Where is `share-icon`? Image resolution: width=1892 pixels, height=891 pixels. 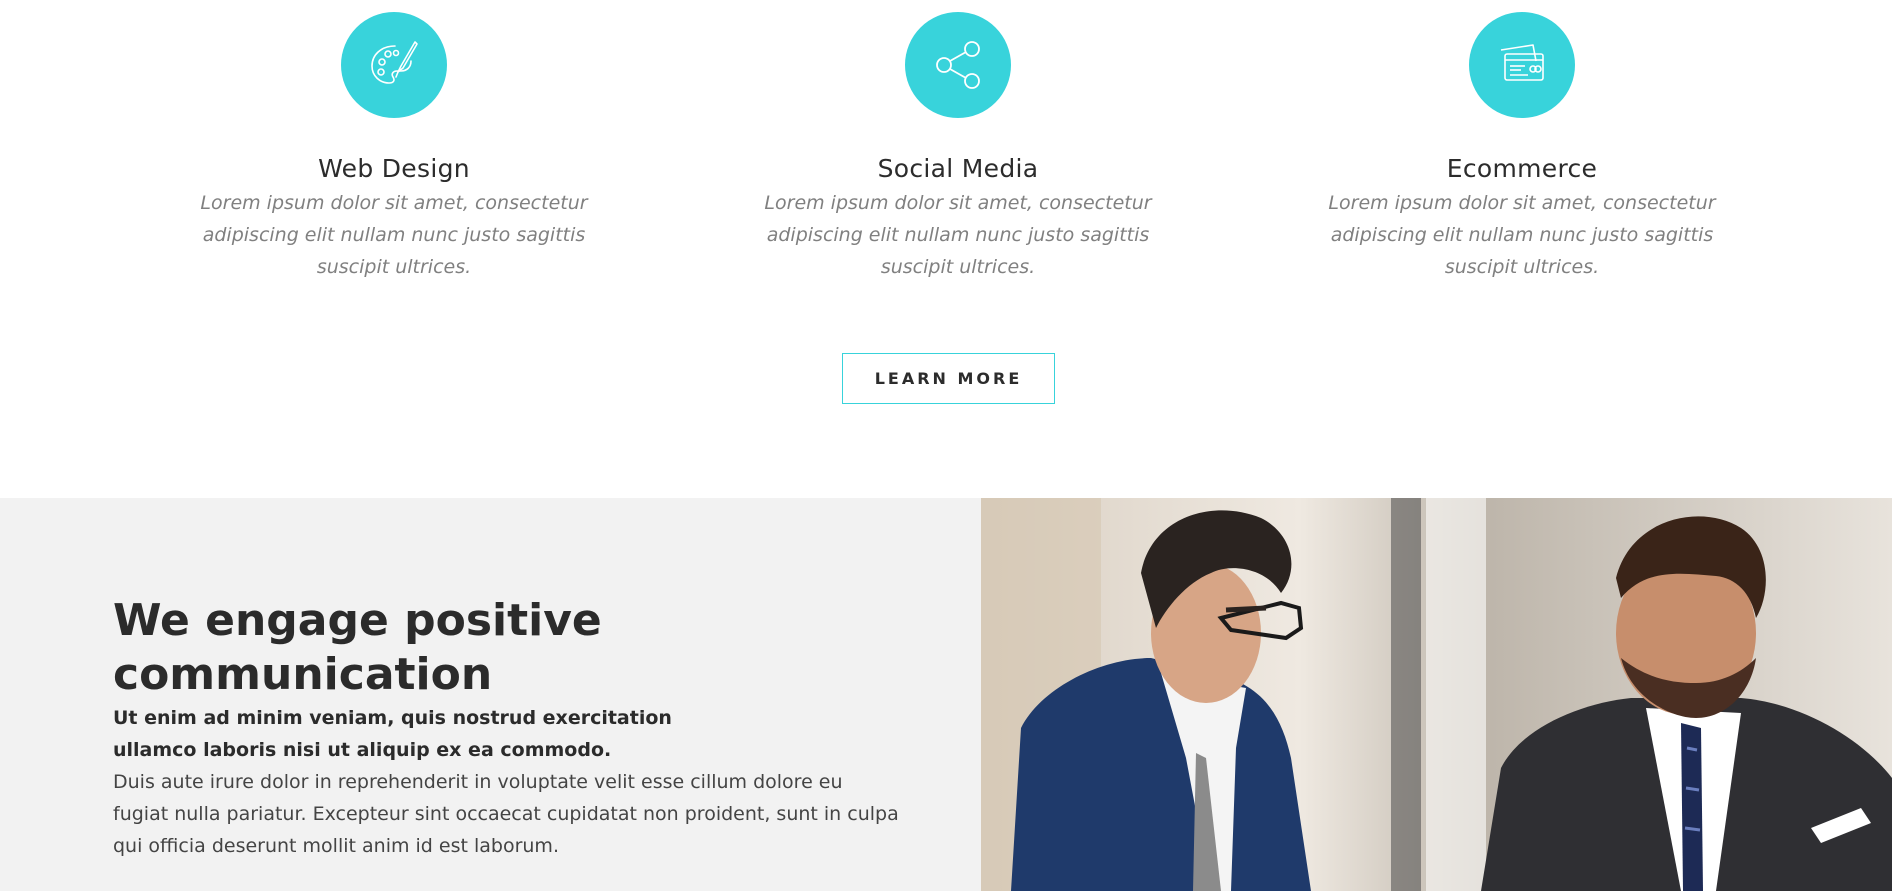 share-icon is located at coordinates (958, 65).